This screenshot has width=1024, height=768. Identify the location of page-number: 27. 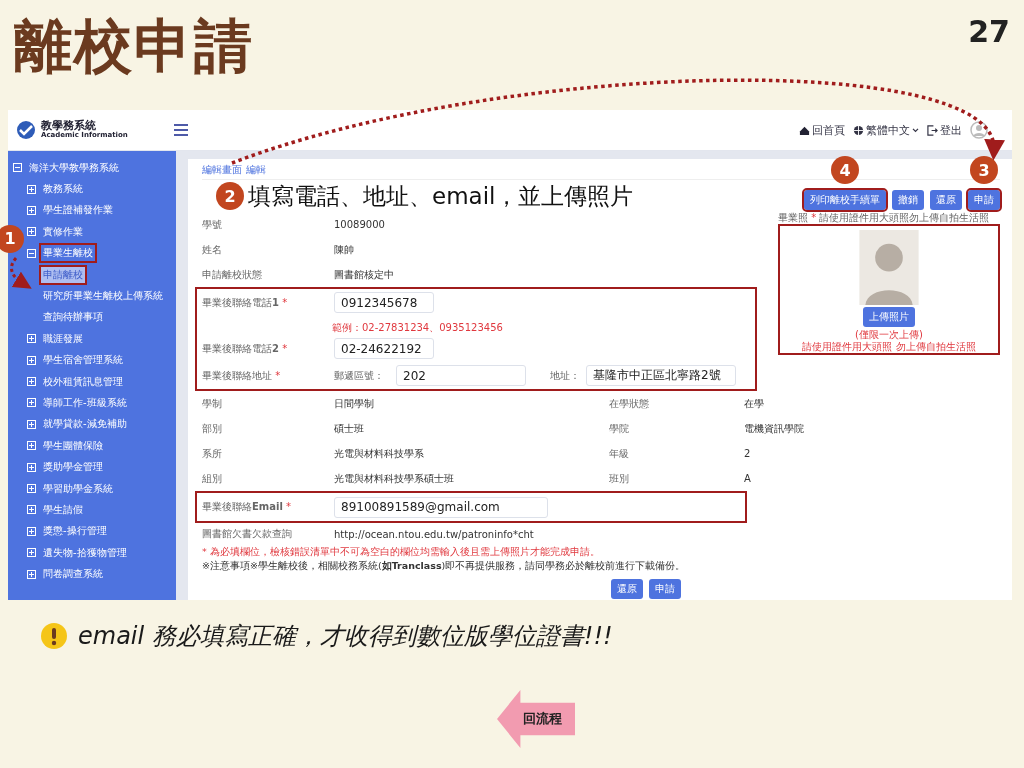
(989, 31).